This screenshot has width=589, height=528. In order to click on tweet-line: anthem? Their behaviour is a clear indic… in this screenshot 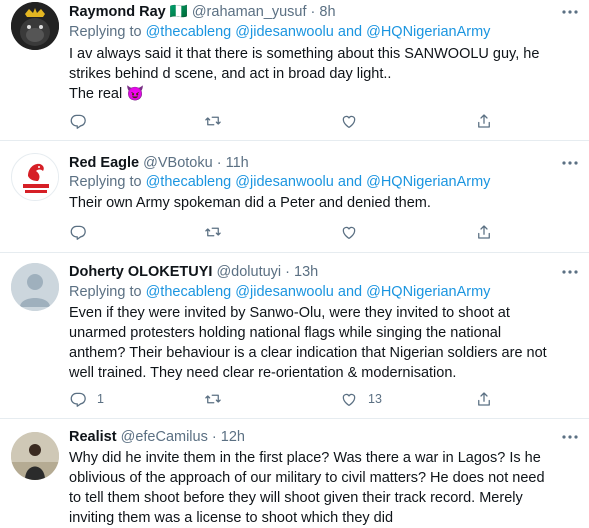, I will do `click(308, 353)`.